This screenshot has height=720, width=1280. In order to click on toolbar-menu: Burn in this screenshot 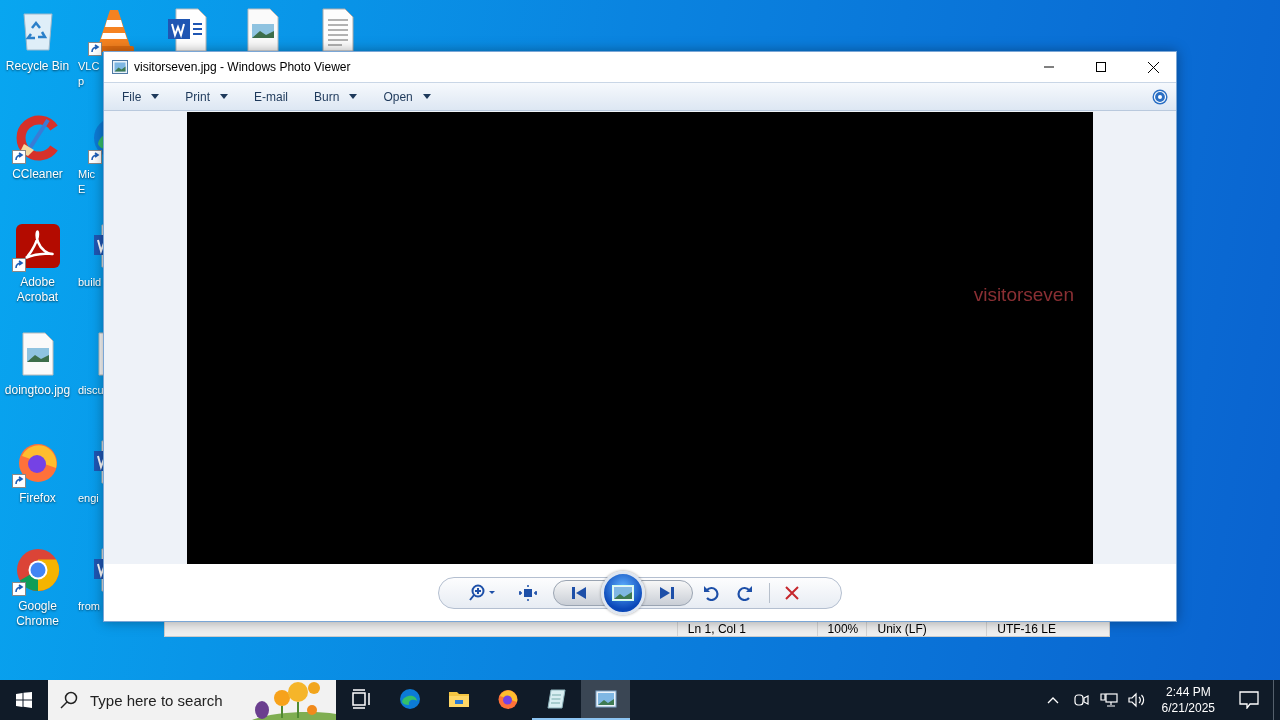, I will do `click(336, 96)`.